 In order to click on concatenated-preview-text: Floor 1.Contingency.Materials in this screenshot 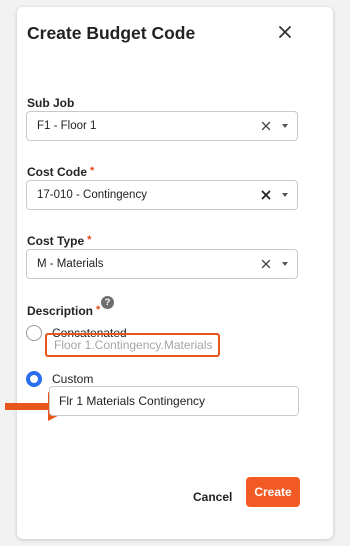, I will do `click(133, 345)`.